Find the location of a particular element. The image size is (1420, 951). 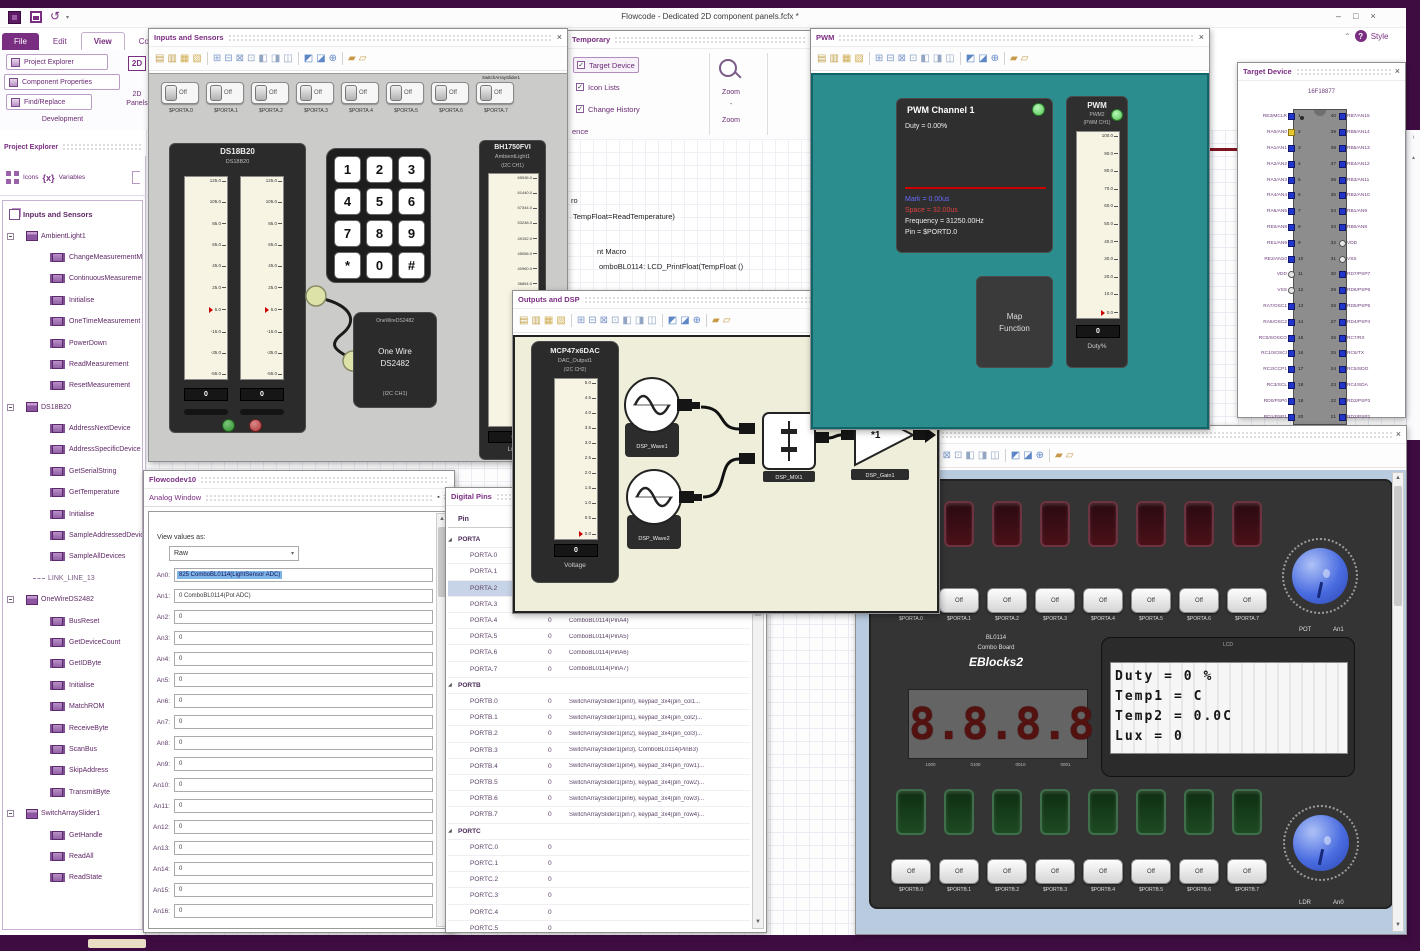

2d-panel-icon: 2D is located at coordinates (137, 63).